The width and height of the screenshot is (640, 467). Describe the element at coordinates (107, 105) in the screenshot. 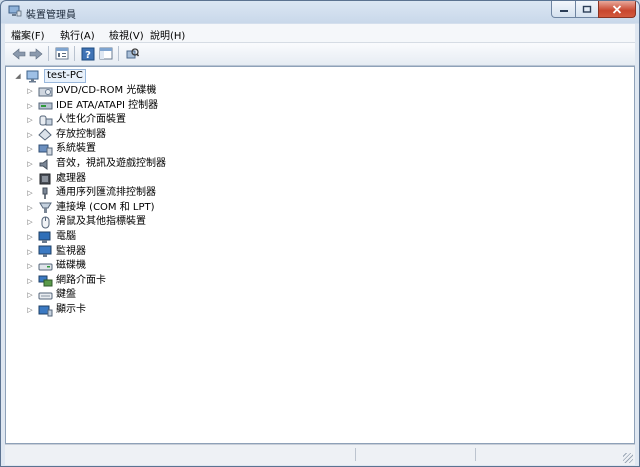

I see `tree-item-label: IDE ATA/ATAPI 控制器` at that location.